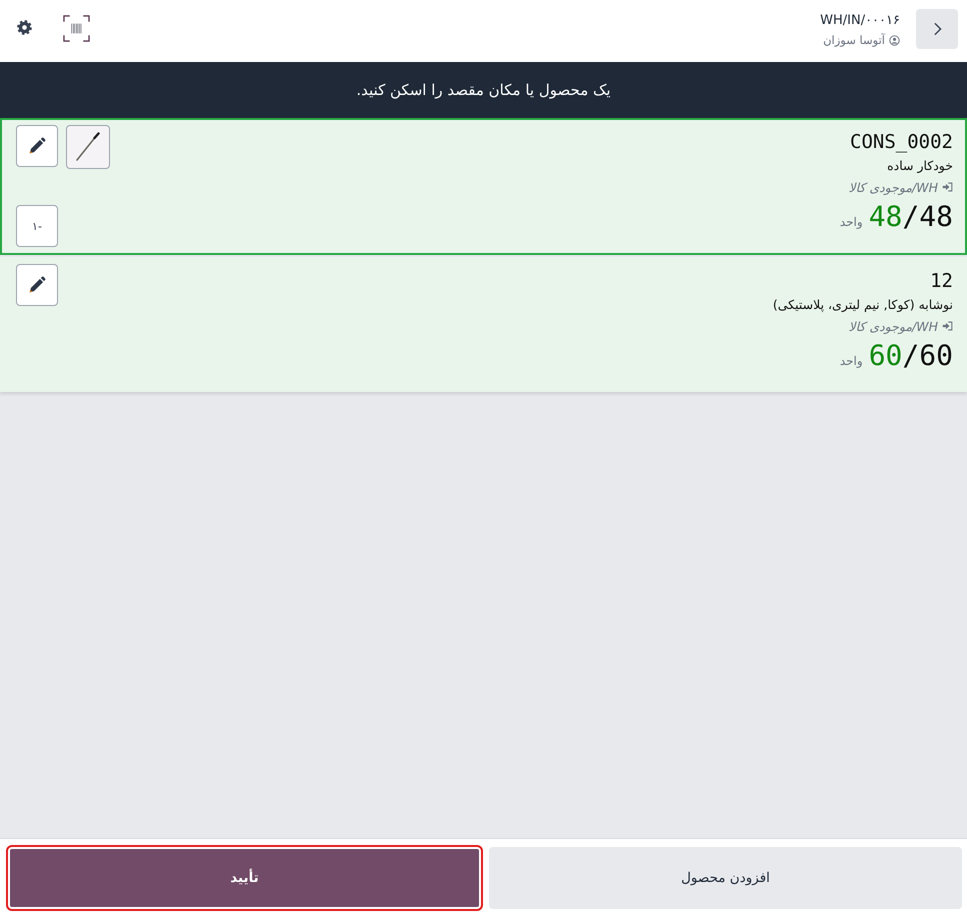 The height and width of the screenshot is (913, 967). I want to click on responsible-user: آتوسا سوزان, so click(854, 40).